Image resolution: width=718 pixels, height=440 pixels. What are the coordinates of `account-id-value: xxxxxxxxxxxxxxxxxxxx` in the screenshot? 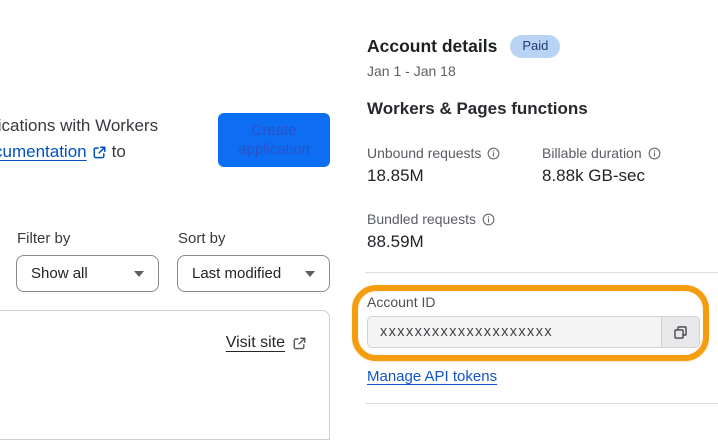 It's located at (514, 332).